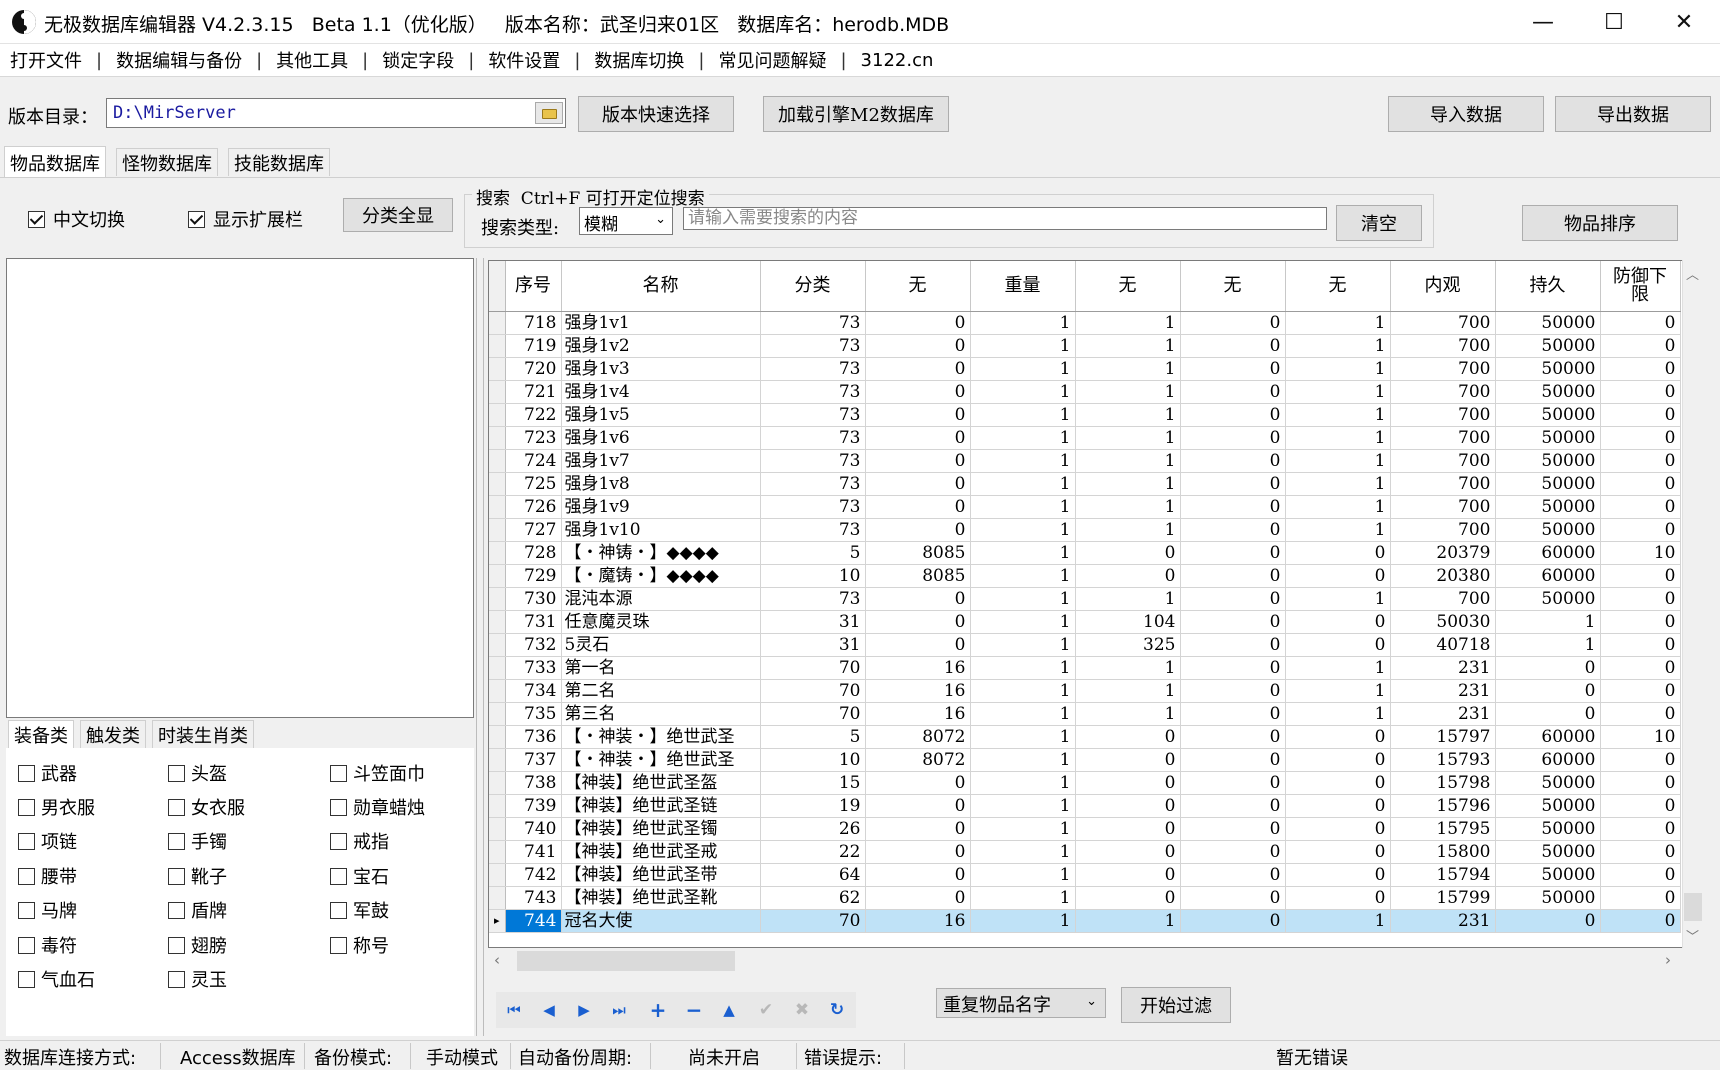 The image size is (1720, 1070). What do you see at coordinates (813, 852) in the screenshot?
I see `table-cell: 22` at bounding box center [813, 852].